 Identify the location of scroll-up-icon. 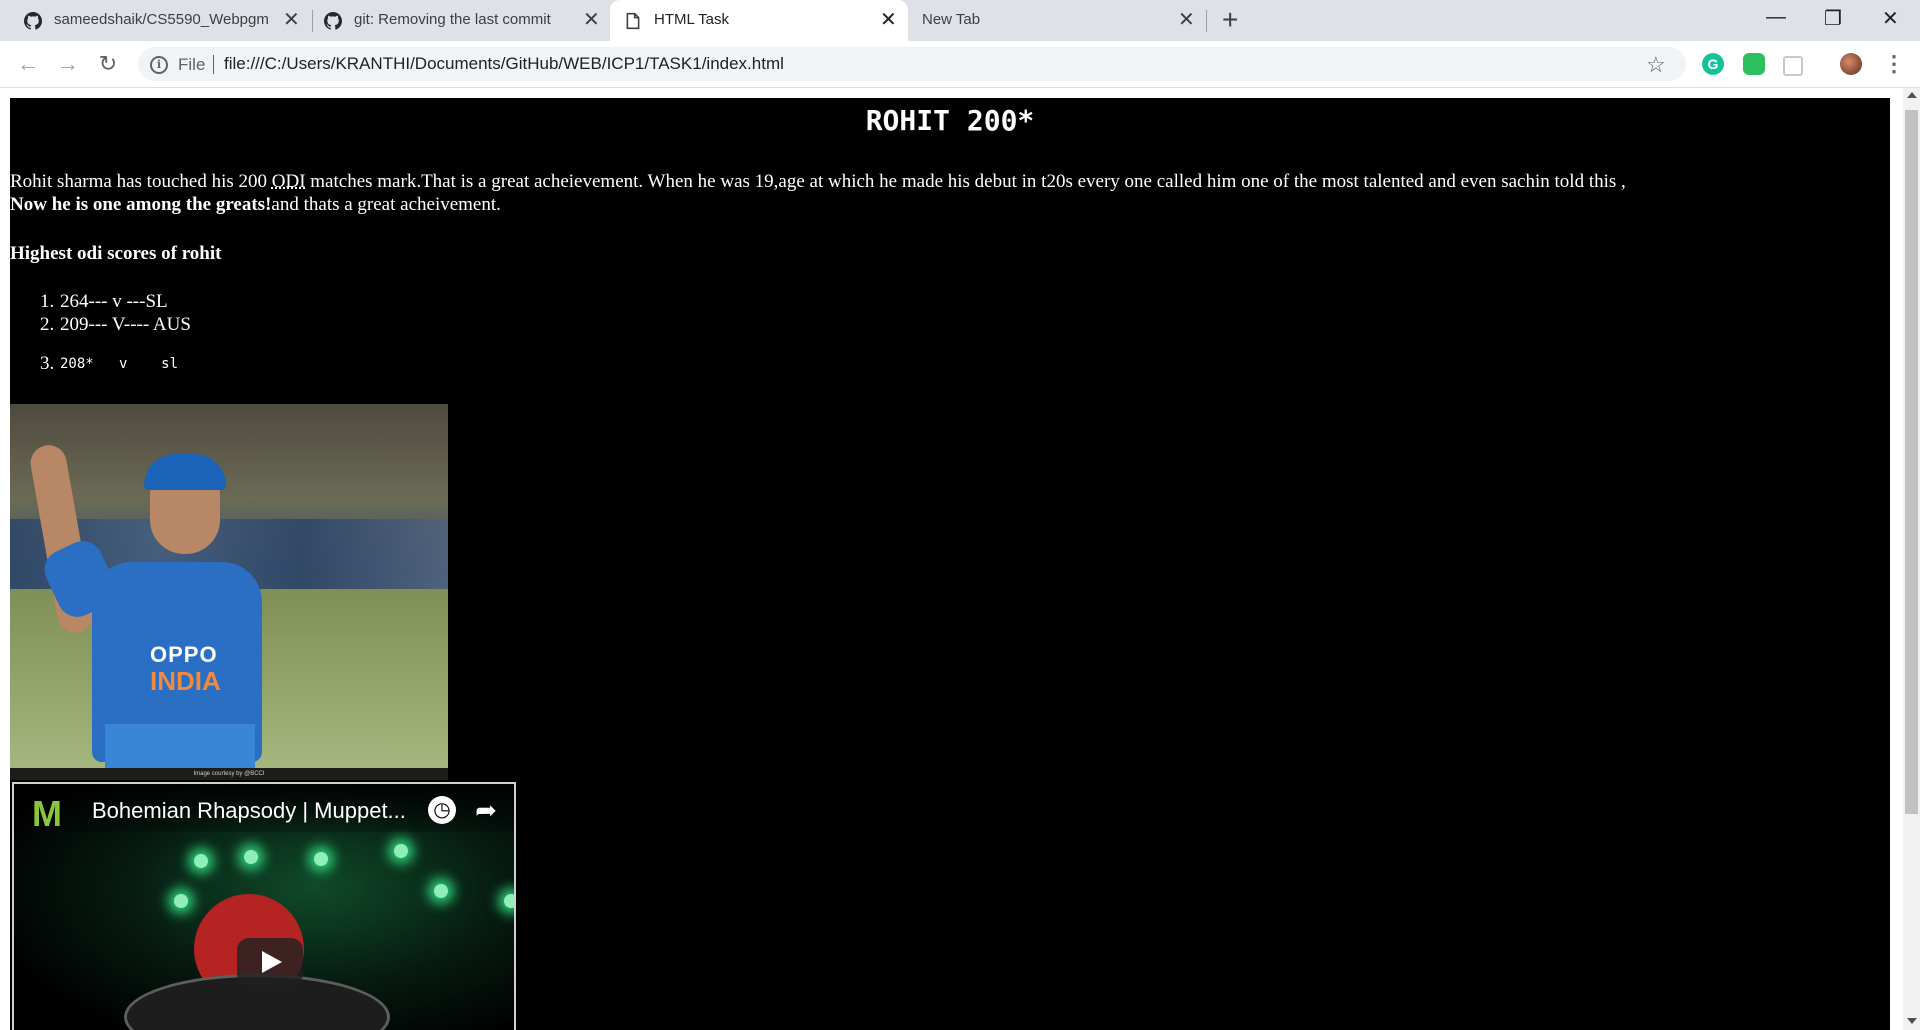
(1912, 95).